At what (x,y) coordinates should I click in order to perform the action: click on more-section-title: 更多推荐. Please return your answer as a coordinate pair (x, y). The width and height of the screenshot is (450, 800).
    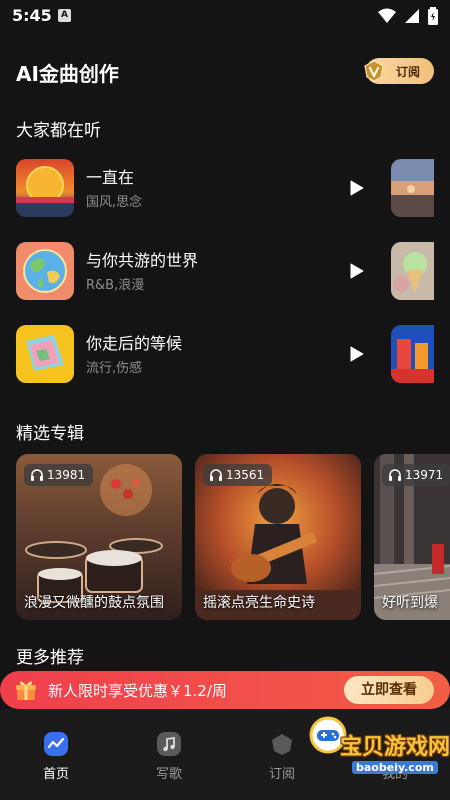
    Looking at the image, I should click on (50, 658).